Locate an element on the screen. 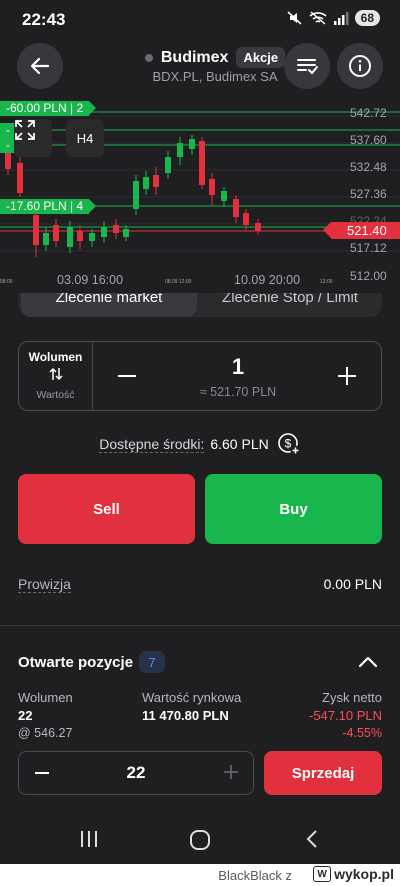 This screenshot has height=886, width=400. status-icons: 68 is located at coordinates (333, 18).